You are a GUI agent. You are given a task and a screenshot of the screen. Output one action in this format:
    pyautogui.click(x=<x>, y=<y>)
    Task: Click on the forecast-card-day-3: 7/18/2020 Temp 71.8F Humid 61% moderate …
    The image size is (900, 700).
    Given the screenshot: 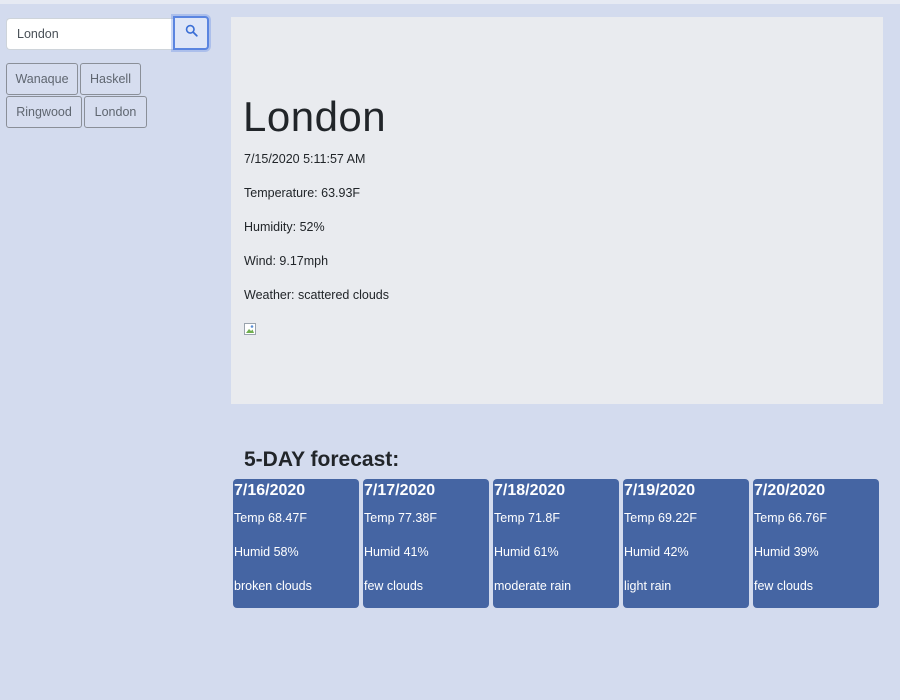 What is the action you would take?
    pyautogui.click(x=556, y=543)
    